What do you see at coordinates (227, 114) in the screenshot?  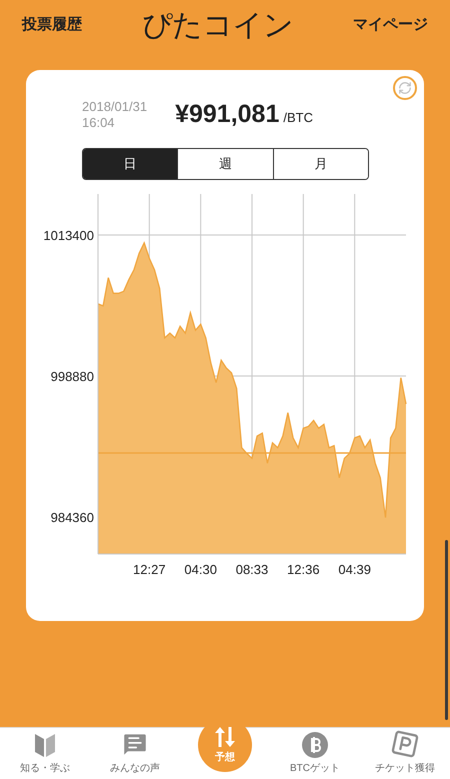 I see `price-text: ¥991,081` at bounding box center [227, 114].